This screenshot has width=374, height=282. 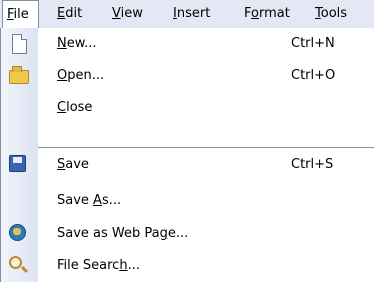 I want to click on menu-format-label-pre: F, so click(x=248, y=13).